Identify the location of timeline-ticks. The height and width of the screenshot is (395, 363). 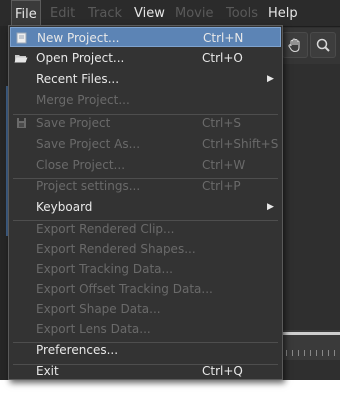
(310, 353).